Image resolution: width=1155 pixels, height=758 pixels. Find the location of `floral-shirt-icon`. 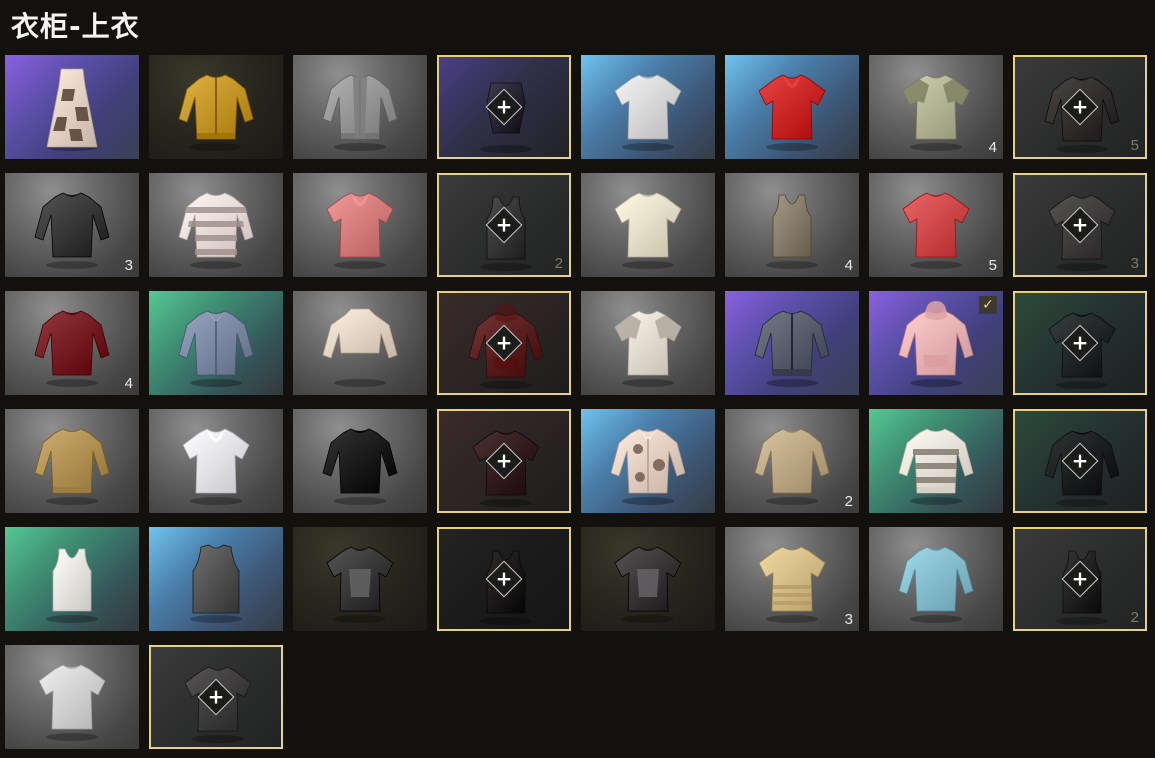

floral-shirt-icon is located at coordinates (648, 466).